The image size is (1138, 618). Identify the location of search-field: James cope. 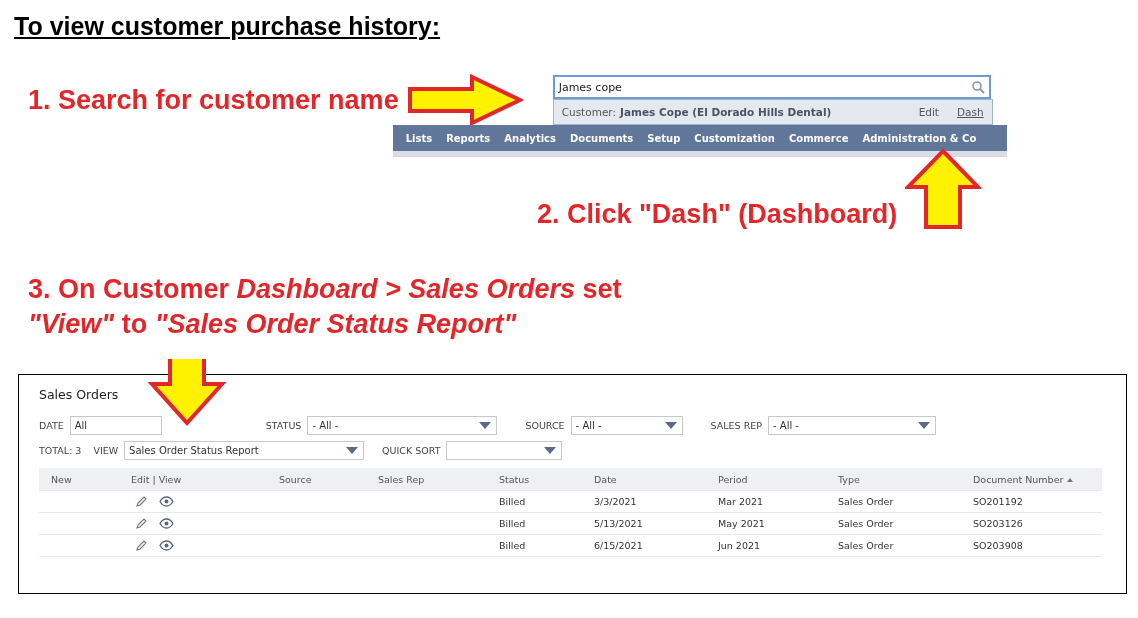
(771, 87).